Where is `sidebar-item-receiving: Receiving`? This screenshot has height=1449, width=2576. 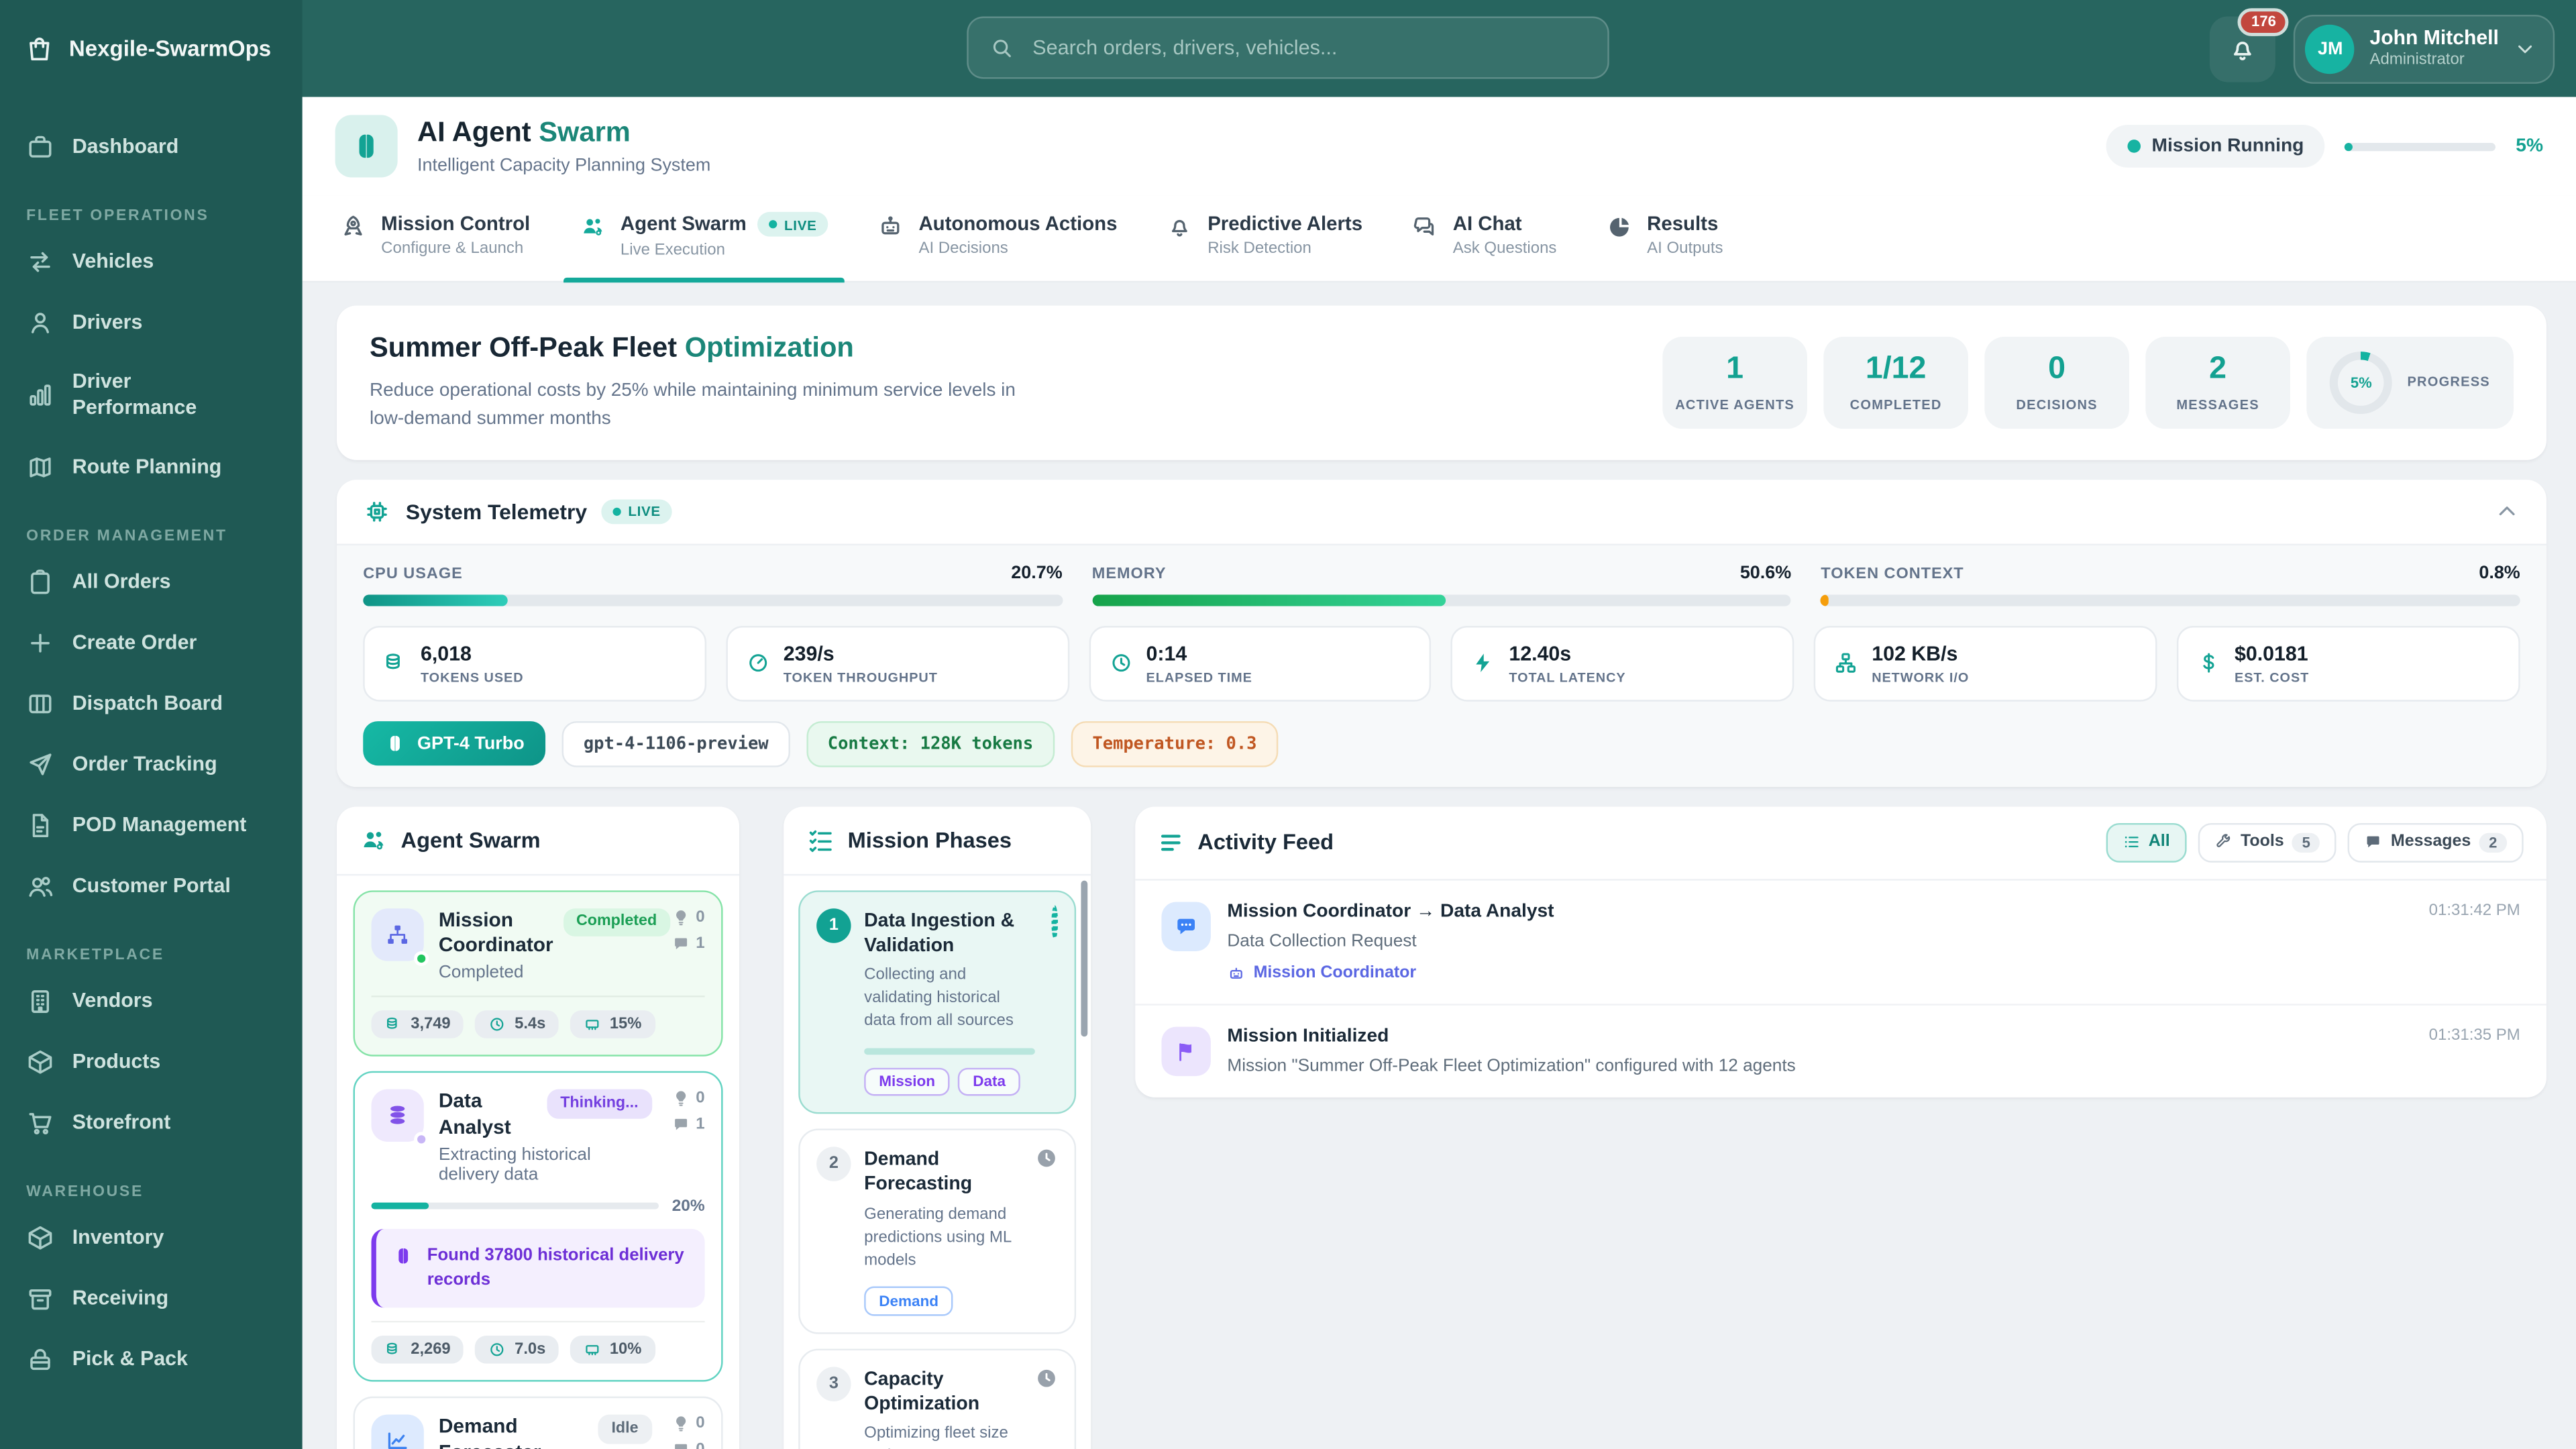
sidebar-item-receiving: Receiving is located at coordinates (151, 1299).